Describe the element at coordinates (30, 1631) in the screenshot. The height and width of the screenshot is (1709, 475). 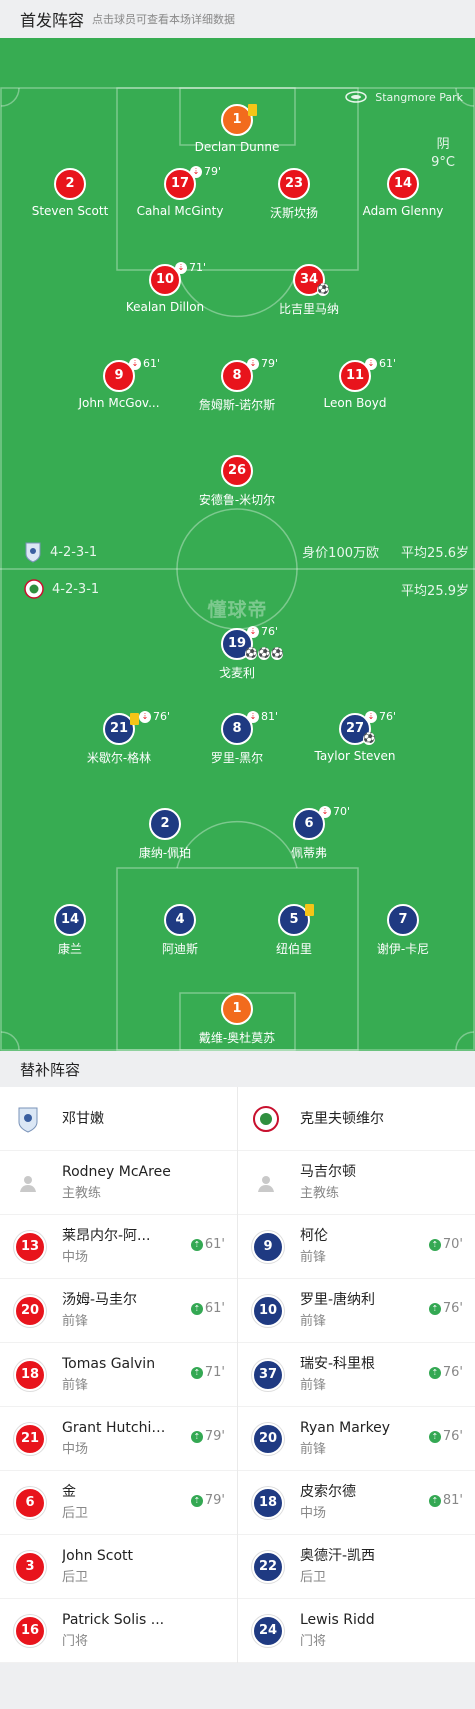
I see `player-number: 16` at that location.